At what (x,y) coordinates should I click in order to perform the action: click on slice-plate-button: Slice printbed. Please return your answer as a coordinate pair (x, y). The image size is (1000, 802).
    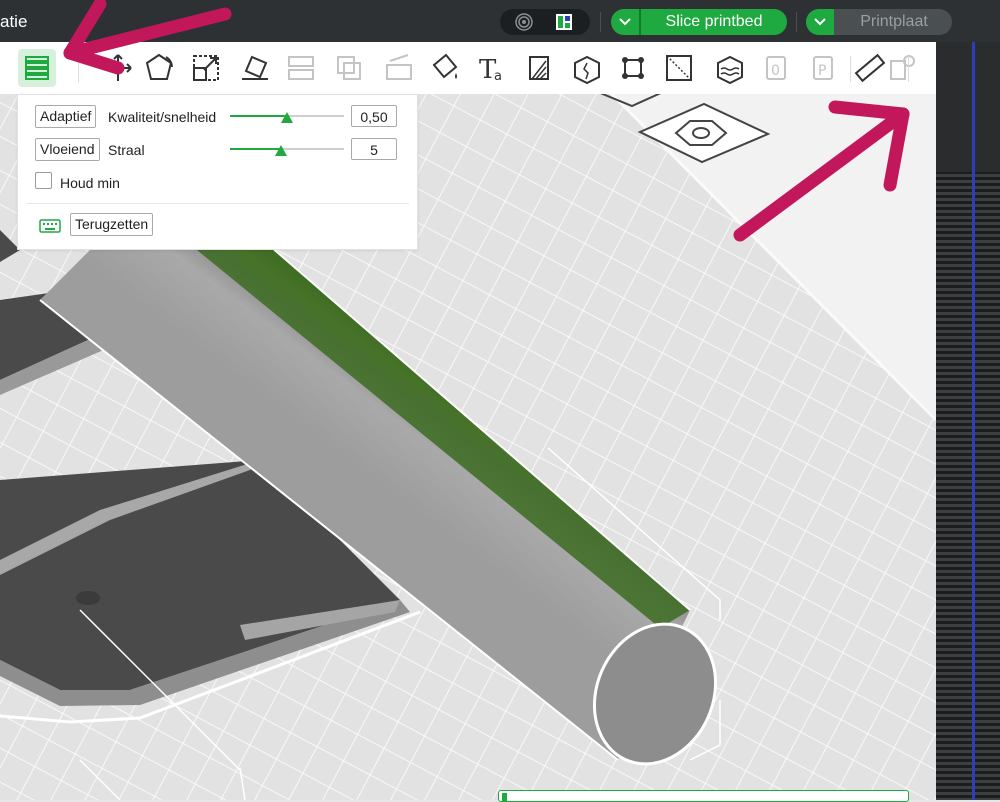
    Looking at the image, I should click on (714, 22).